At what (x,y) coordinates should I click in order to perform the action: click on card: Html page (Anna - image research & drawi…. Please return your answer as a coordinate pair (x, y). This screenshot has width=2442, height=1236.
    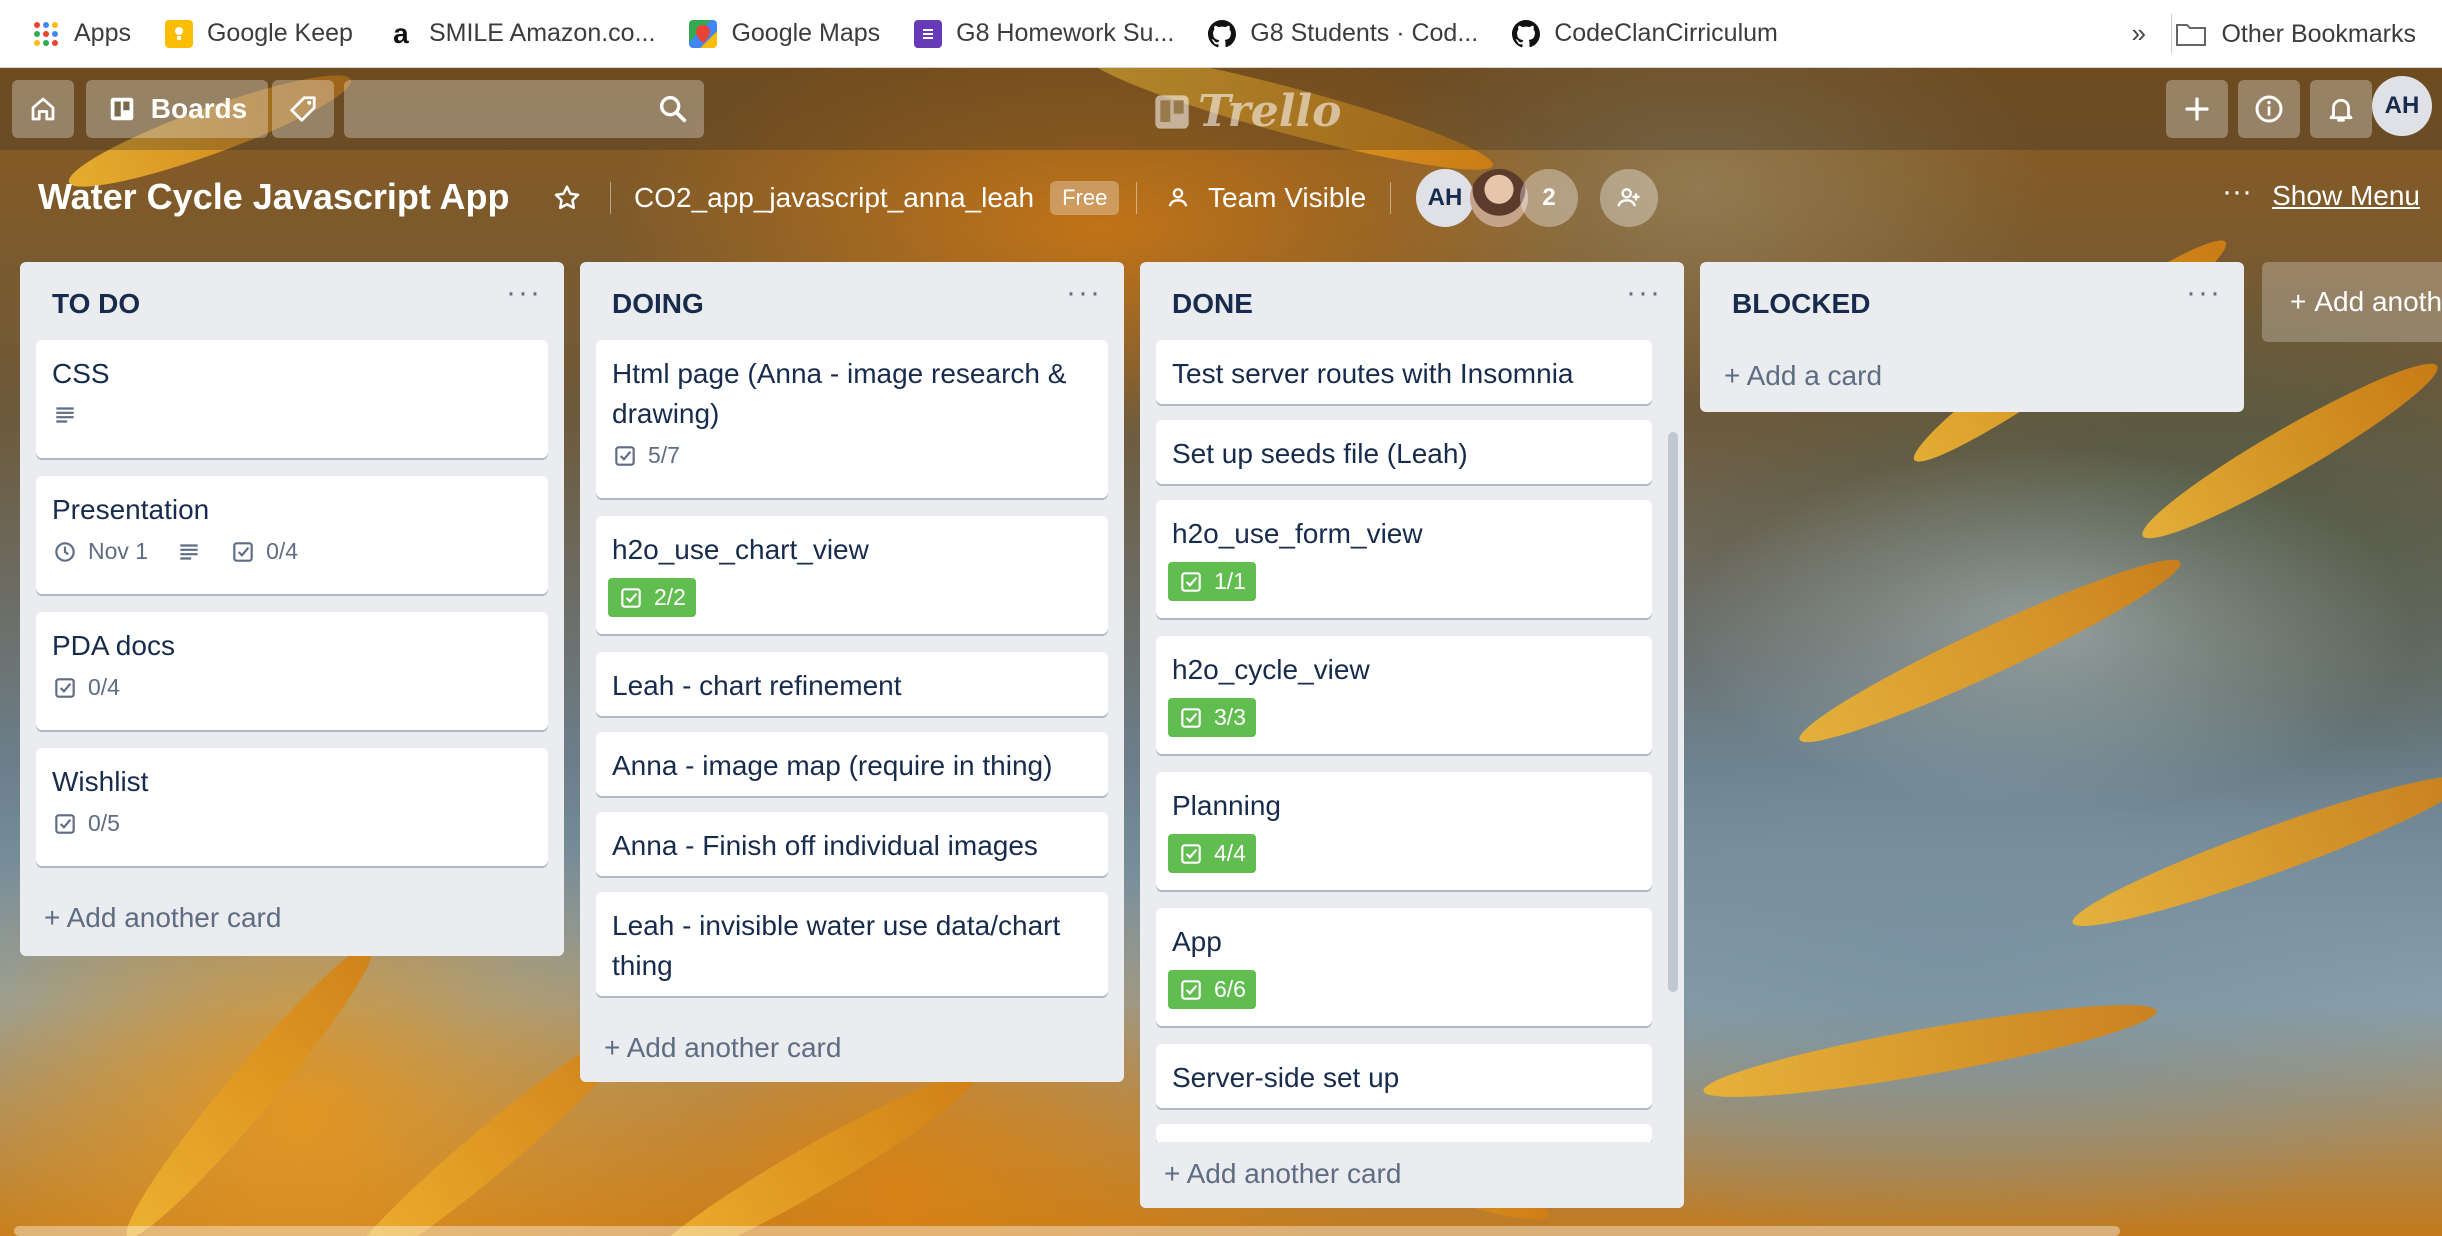
    Looking at the image, I should click on (852, 419).